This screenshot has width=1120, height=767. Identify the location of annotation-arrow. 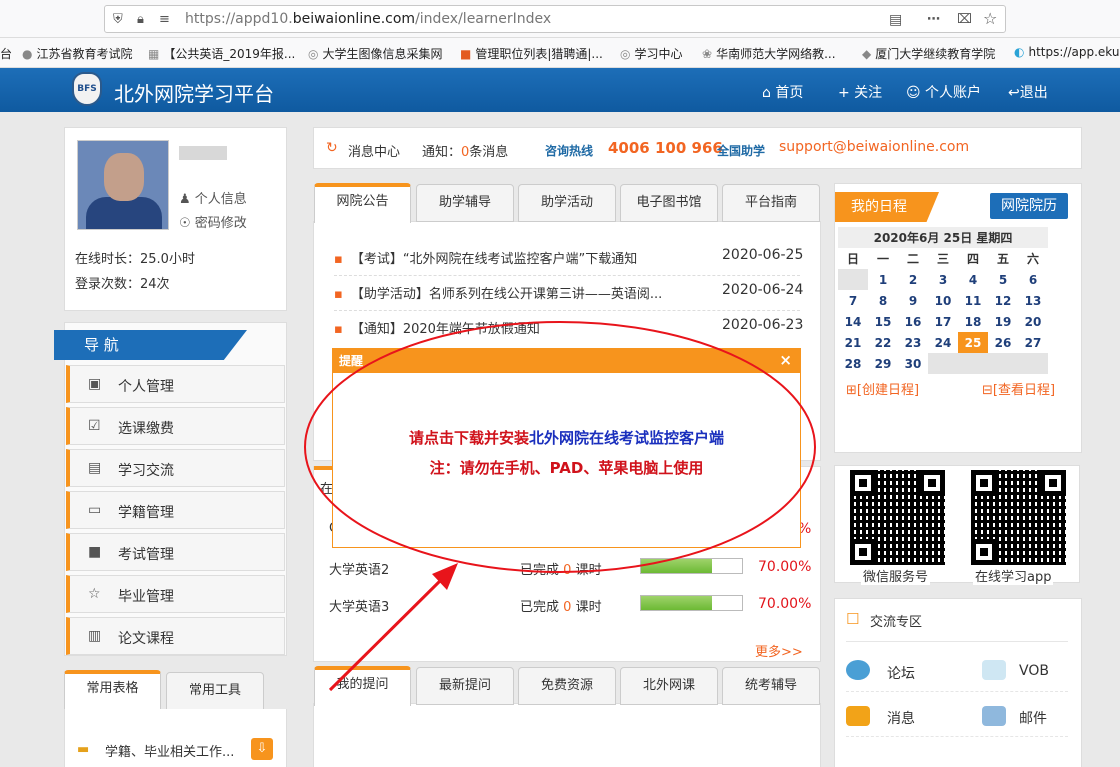
(388, 632).